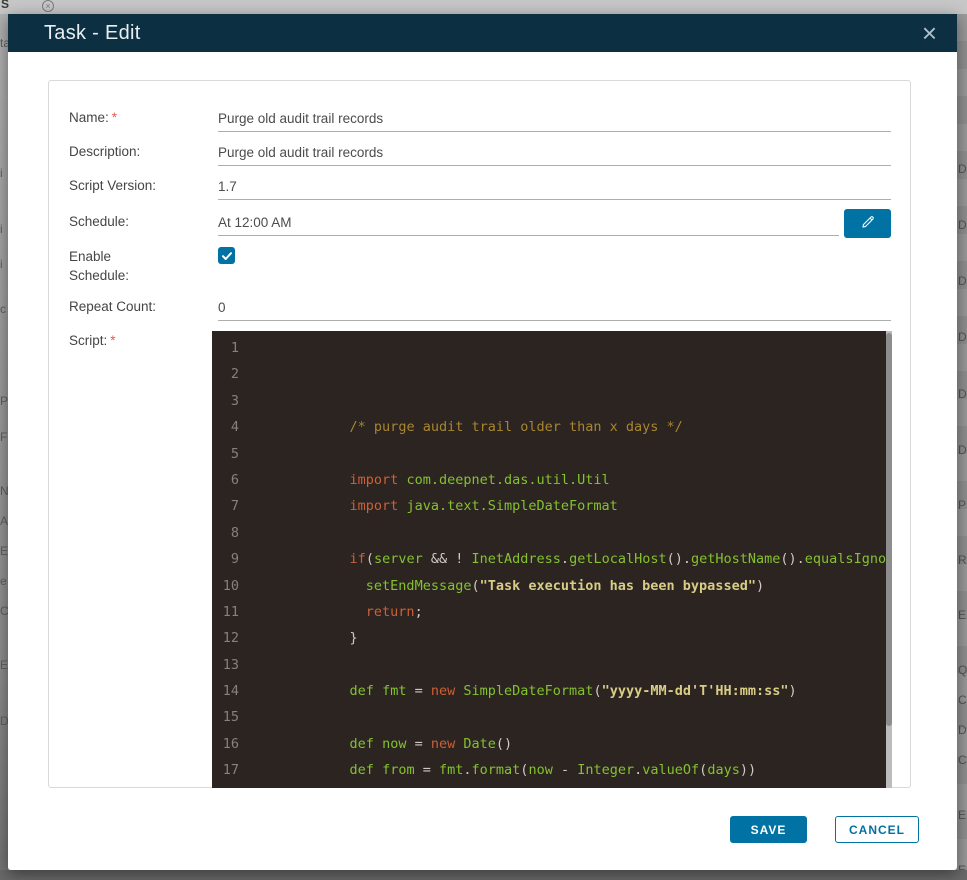 The width and height of the screenshot is (967, 880). Describe the element at coordinates (483, 875) in the screenshot. I see `backdrop-bottom-strip` at that location.